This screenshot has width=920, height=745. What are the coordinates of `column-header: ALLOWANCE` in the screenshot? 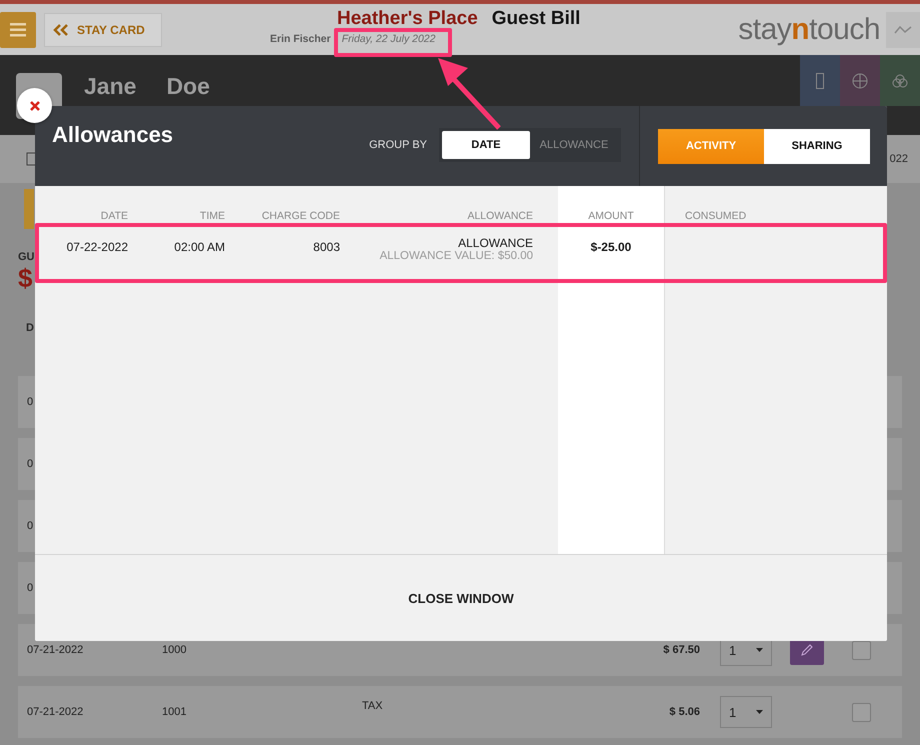 It's located at (500, 216).